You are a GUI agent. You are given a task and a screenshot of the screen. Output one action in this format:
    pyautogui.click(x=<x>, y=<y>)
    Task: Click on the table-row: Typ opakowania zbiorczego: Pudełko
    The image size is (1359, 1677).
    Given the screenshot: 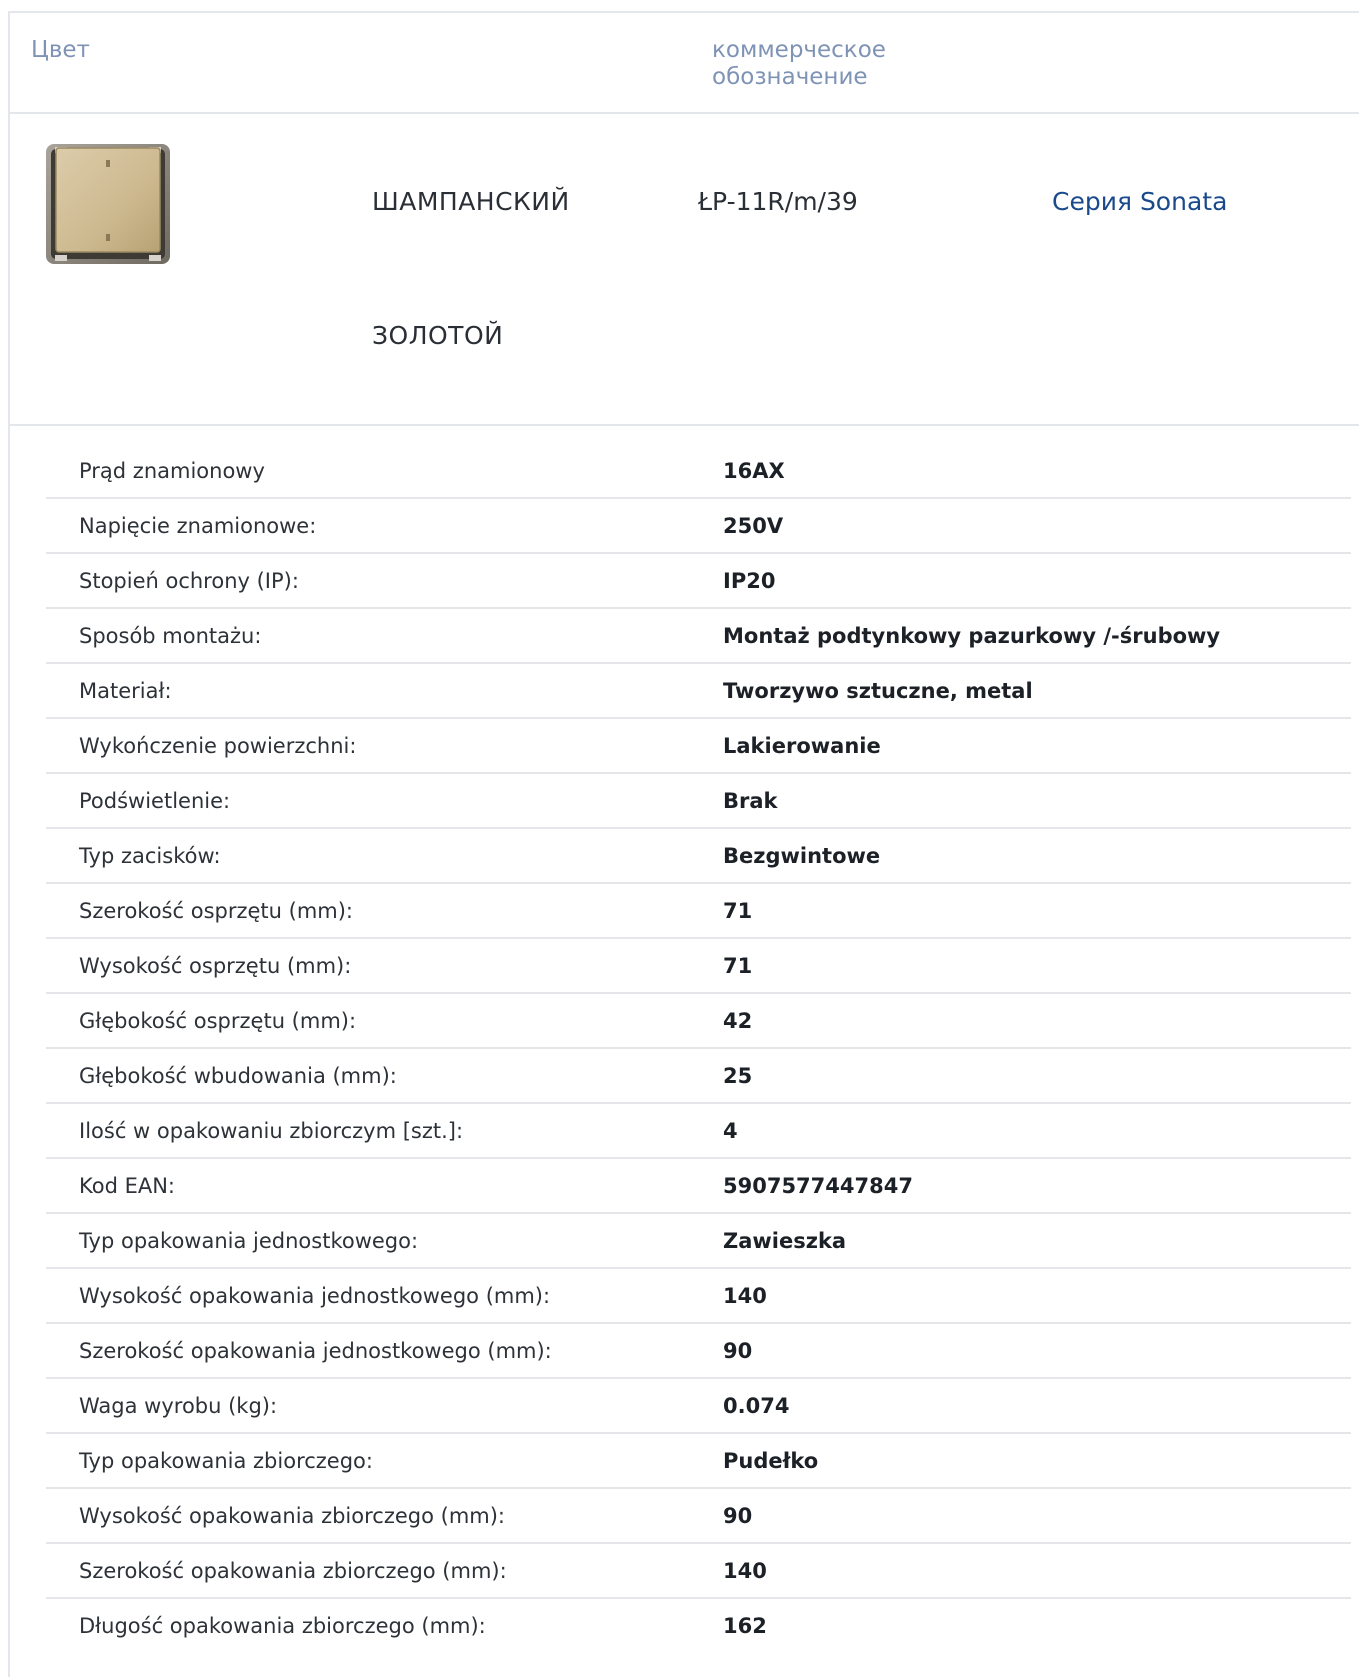 What is the action you would take?
    pyautogui.click(x=698, y=1461)
    